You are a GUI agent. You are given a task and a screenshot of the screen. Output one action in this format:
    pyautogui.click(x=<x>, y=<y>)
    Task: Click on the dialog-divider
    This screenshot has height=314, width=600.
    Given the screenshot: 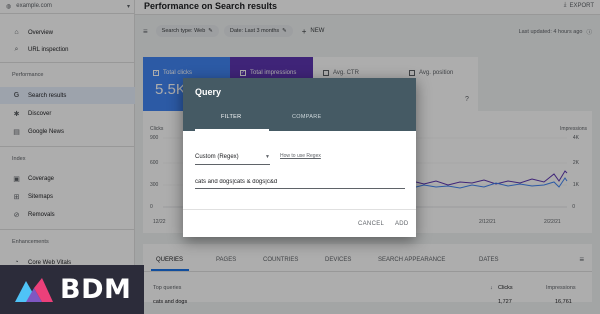 What is the action you would take?
    pyautogui.click(x=299, y=209)
    